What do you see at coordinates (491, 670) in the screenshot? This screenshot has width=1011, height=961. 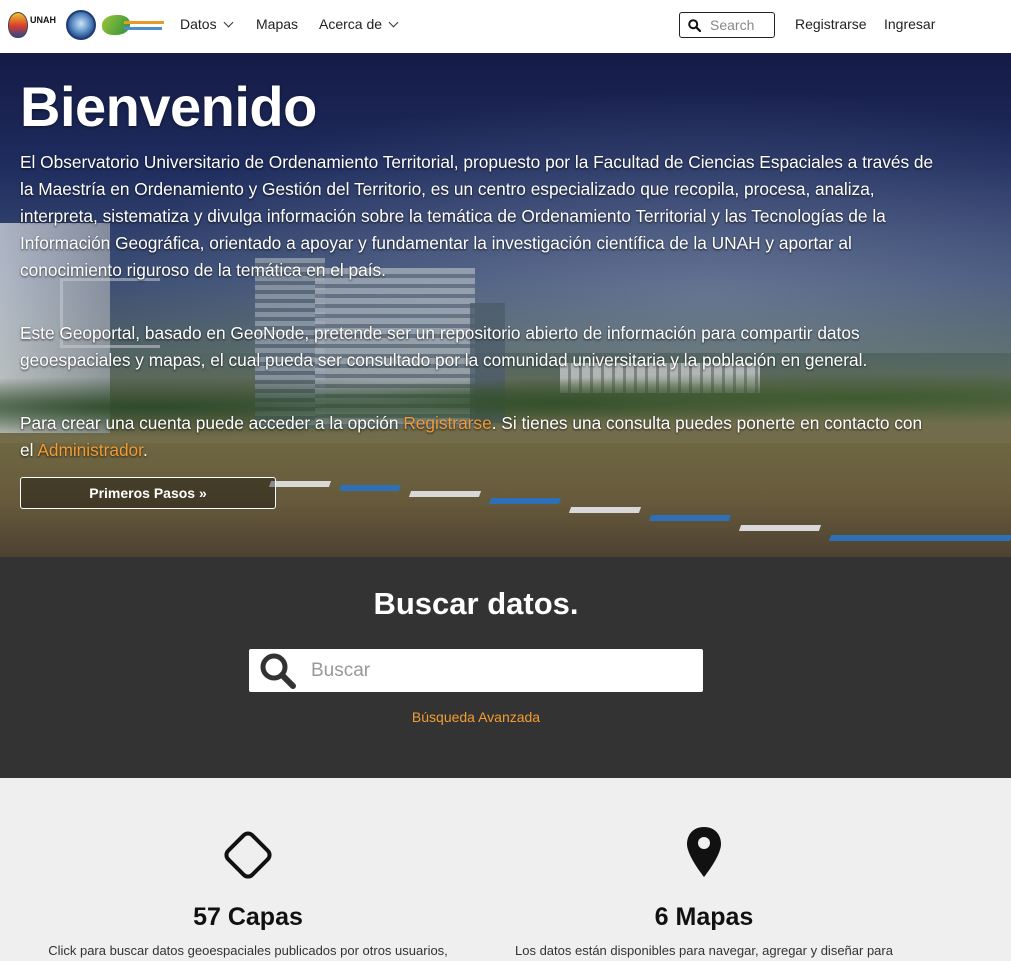 I see `main-search-input` at bounding box center [491, 670].